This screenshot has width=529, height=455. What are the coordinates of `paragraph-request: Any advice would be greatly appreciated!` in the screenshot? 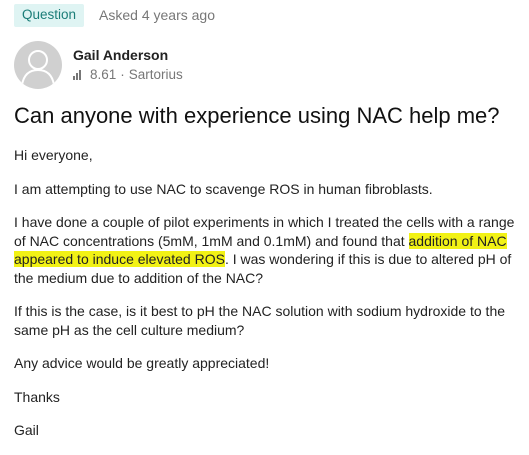 It's located at (142, 363).